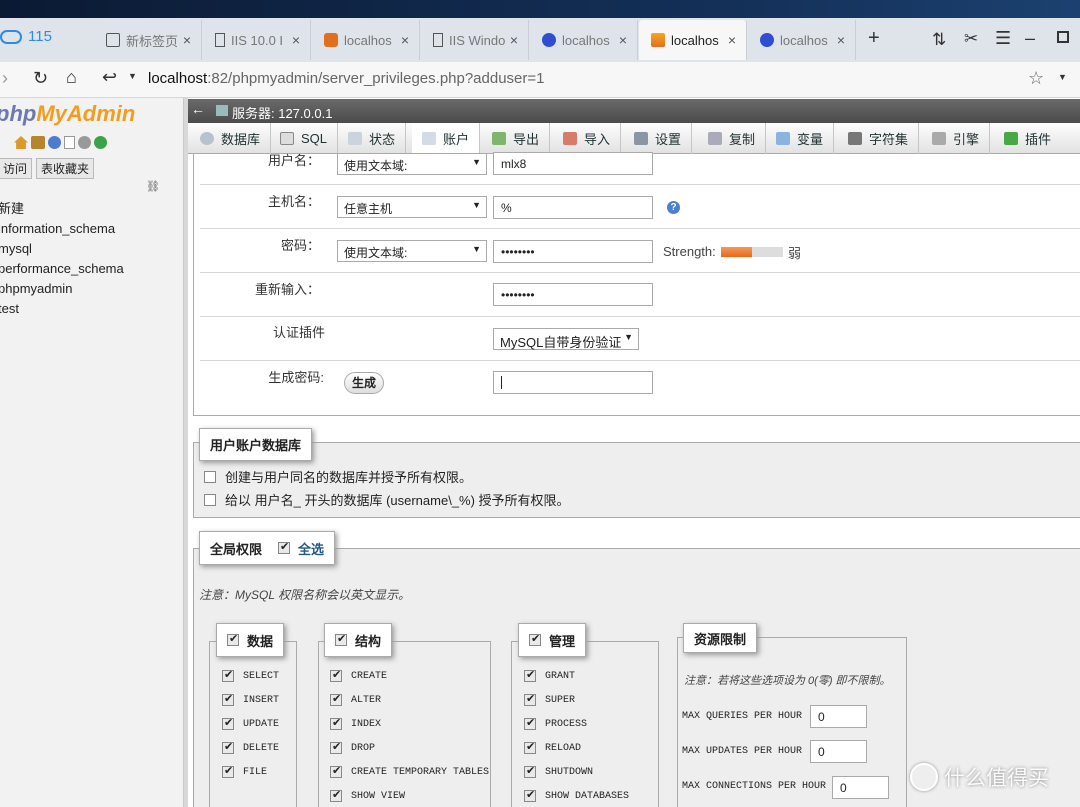 This screenshot has height=807, width=1080. I want to click on server-title: 服务器: 127.0.0.1, so click(282, 112).